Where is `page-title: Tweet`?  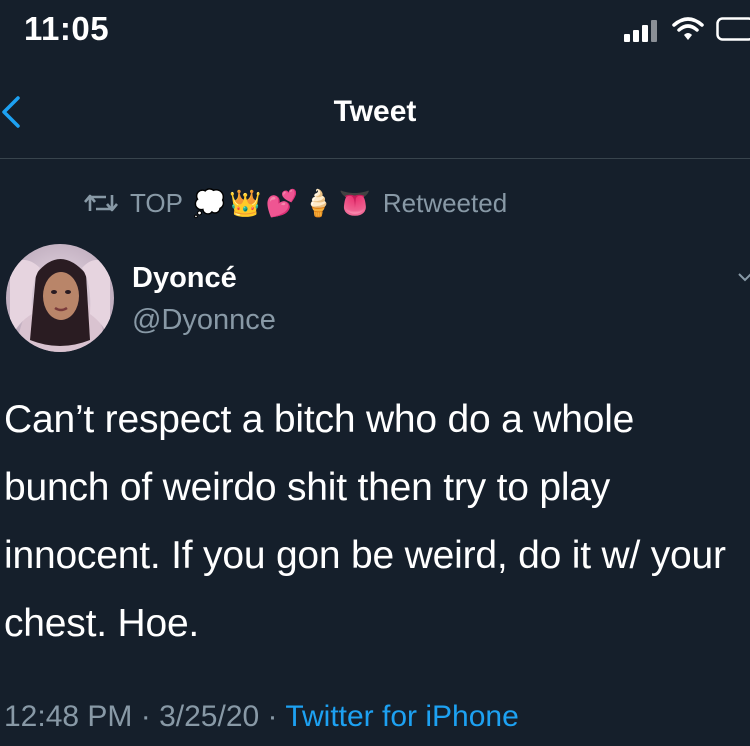
page-title: Tweet is located at coordinates (375, 111).